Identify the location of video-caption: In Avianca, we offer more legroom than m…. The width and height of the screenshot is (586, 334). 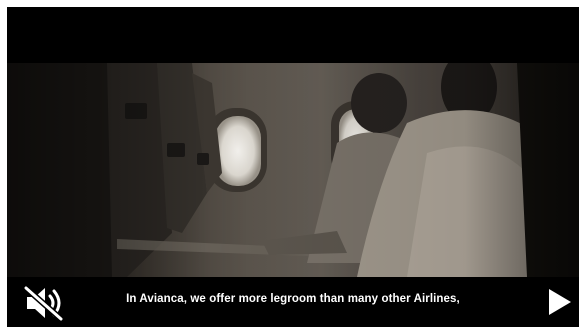
(293, 299).